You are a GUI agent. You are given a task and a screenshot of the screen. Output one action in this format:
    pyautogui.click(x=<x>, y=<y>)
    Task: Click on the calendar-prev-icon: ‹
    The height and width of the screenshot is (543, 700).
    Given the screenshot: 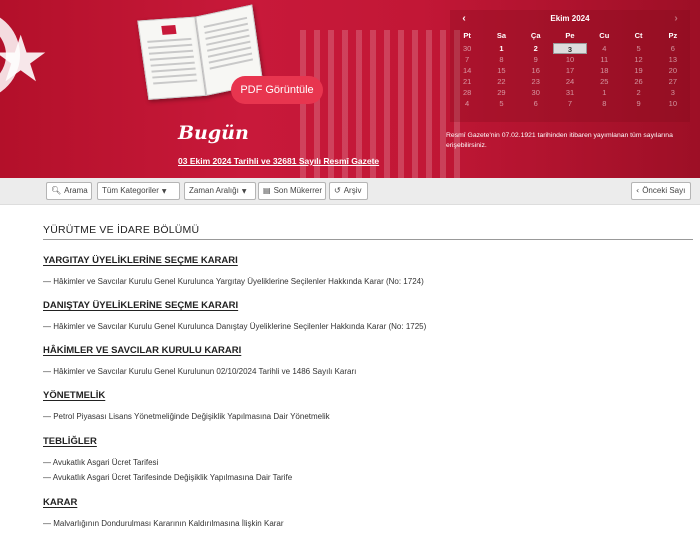 What is the action you would take?
    pyautogui.click(x=464, y=18)
    